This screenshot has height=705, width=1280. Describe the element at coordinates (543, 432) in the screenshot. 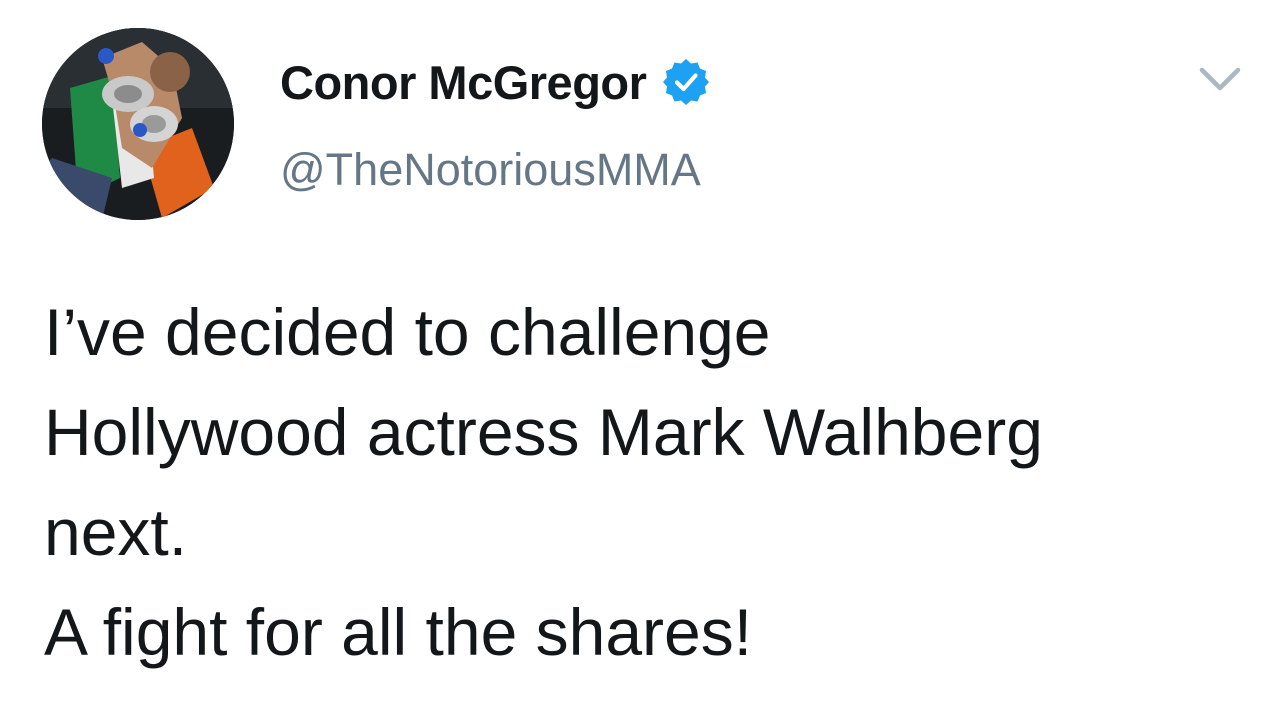

I see `tweet-text-line: Hollywood actress Mark Walhberg` at that location.